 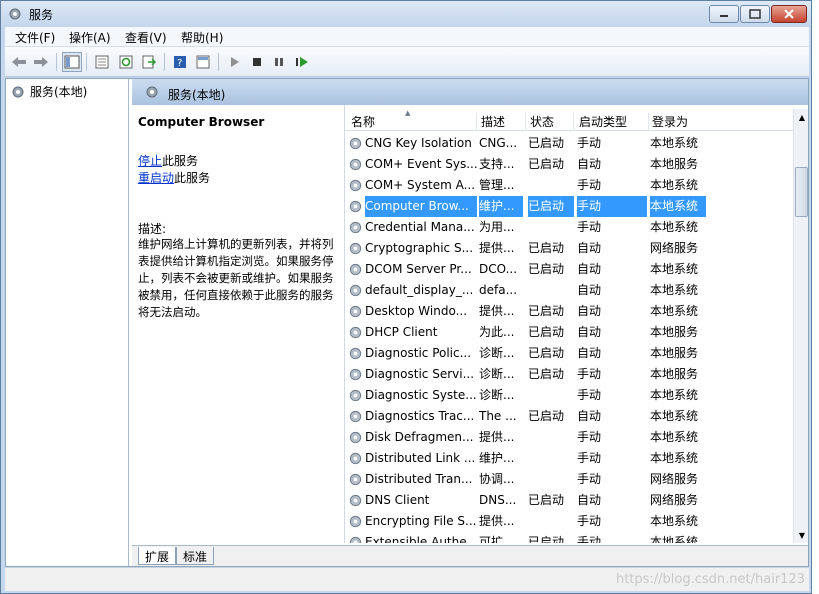 I want to click on table-row: DCOM Server Pr... DCO... 已启动 自动 本地系统, so click(x=569, y=269).